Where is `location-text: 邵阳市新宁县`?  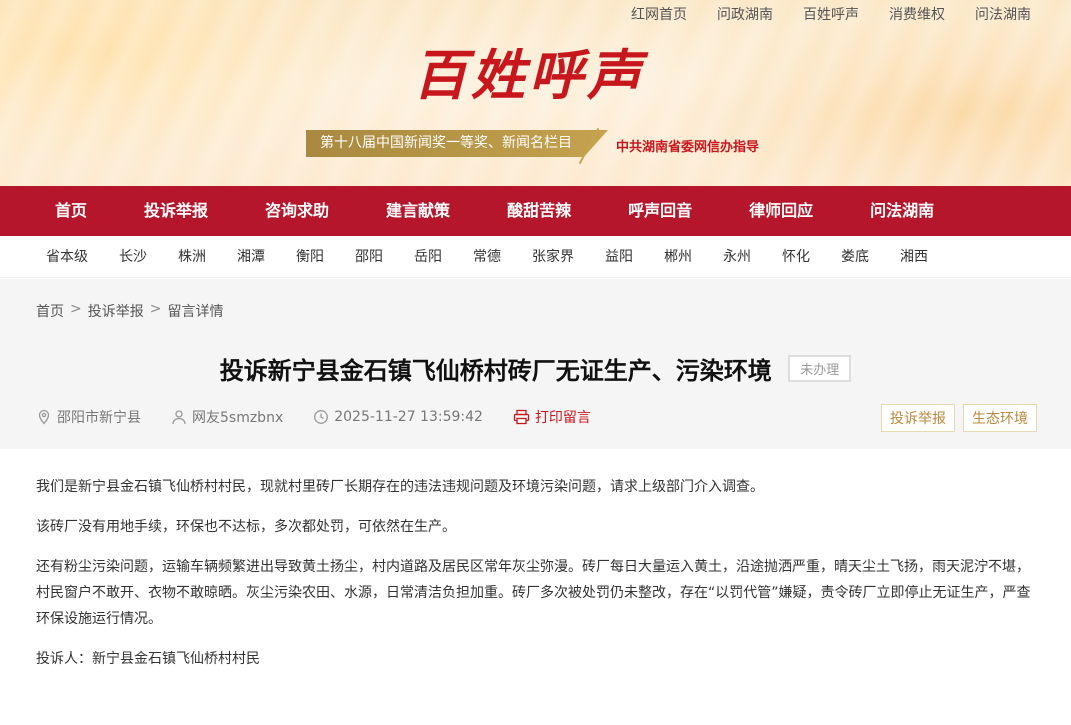
location-text: 邵阳市新宁县 is located at coordinates (99, 418).